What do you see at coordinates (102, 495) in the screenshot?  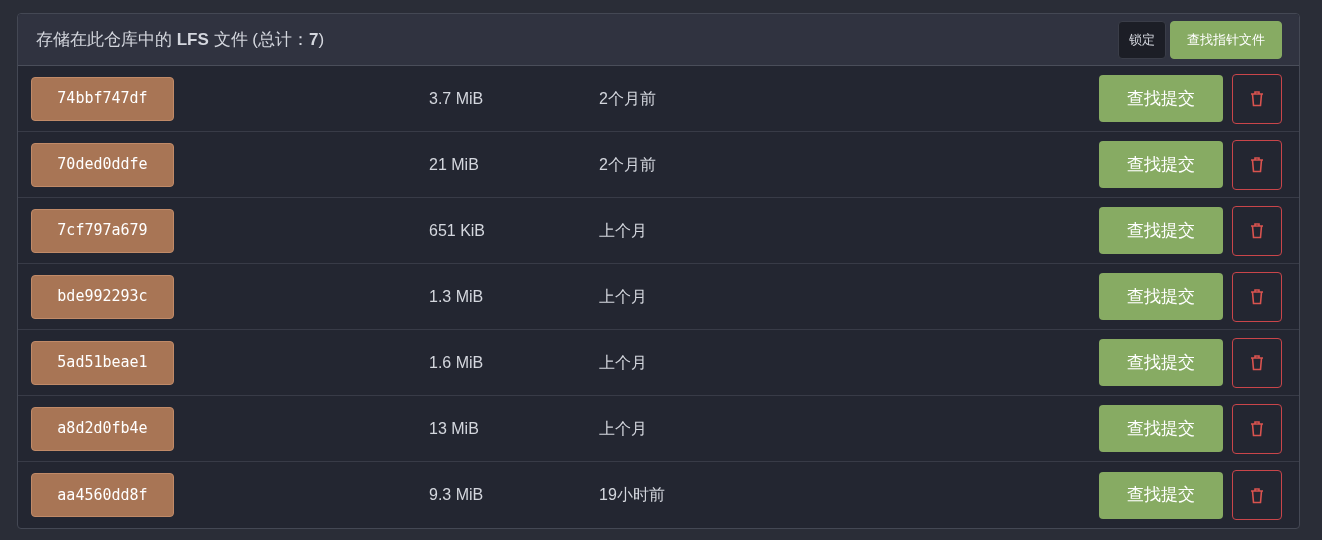 I see `object-id-link: aa4560dd8f` at bounding box center [102, 495].